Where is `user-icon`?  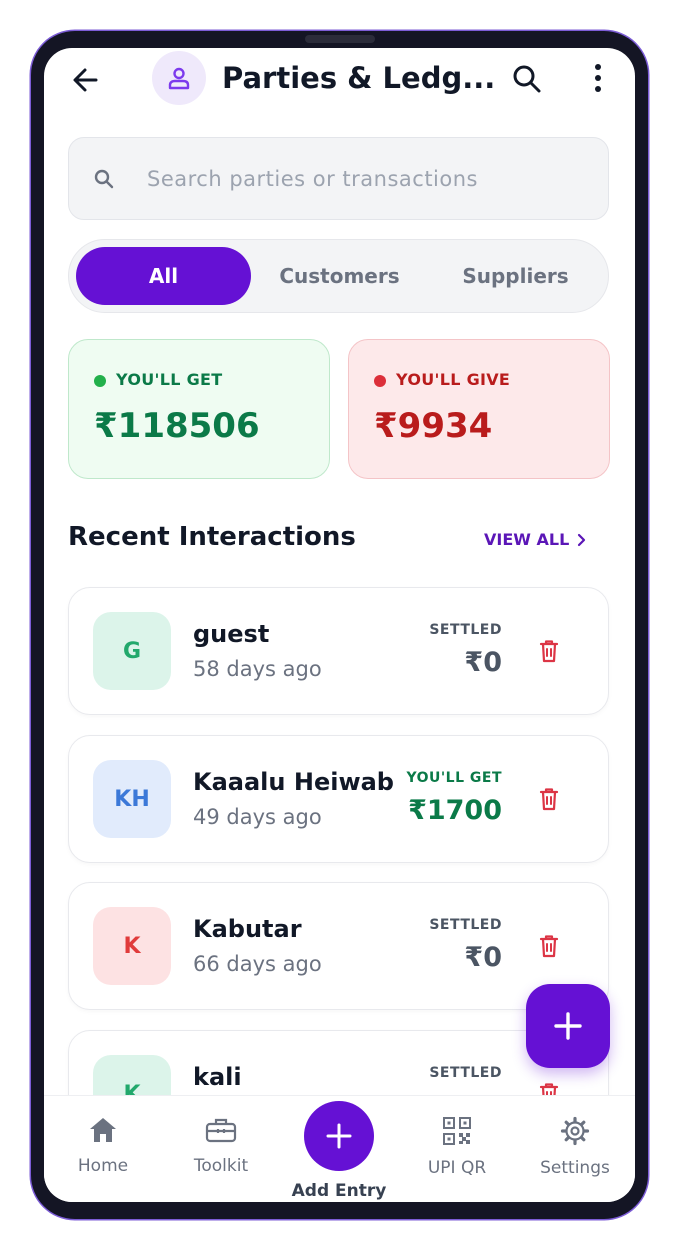
user-icon is located at coordinates (179, 78).